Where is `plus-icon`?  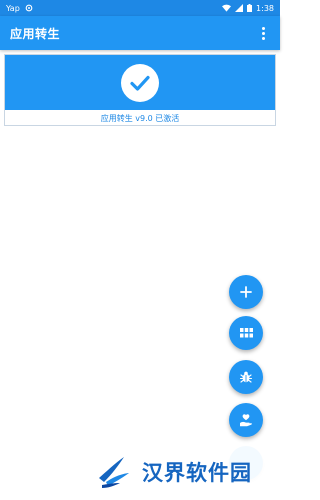
plus-icon is located at coordinates (246, 292).